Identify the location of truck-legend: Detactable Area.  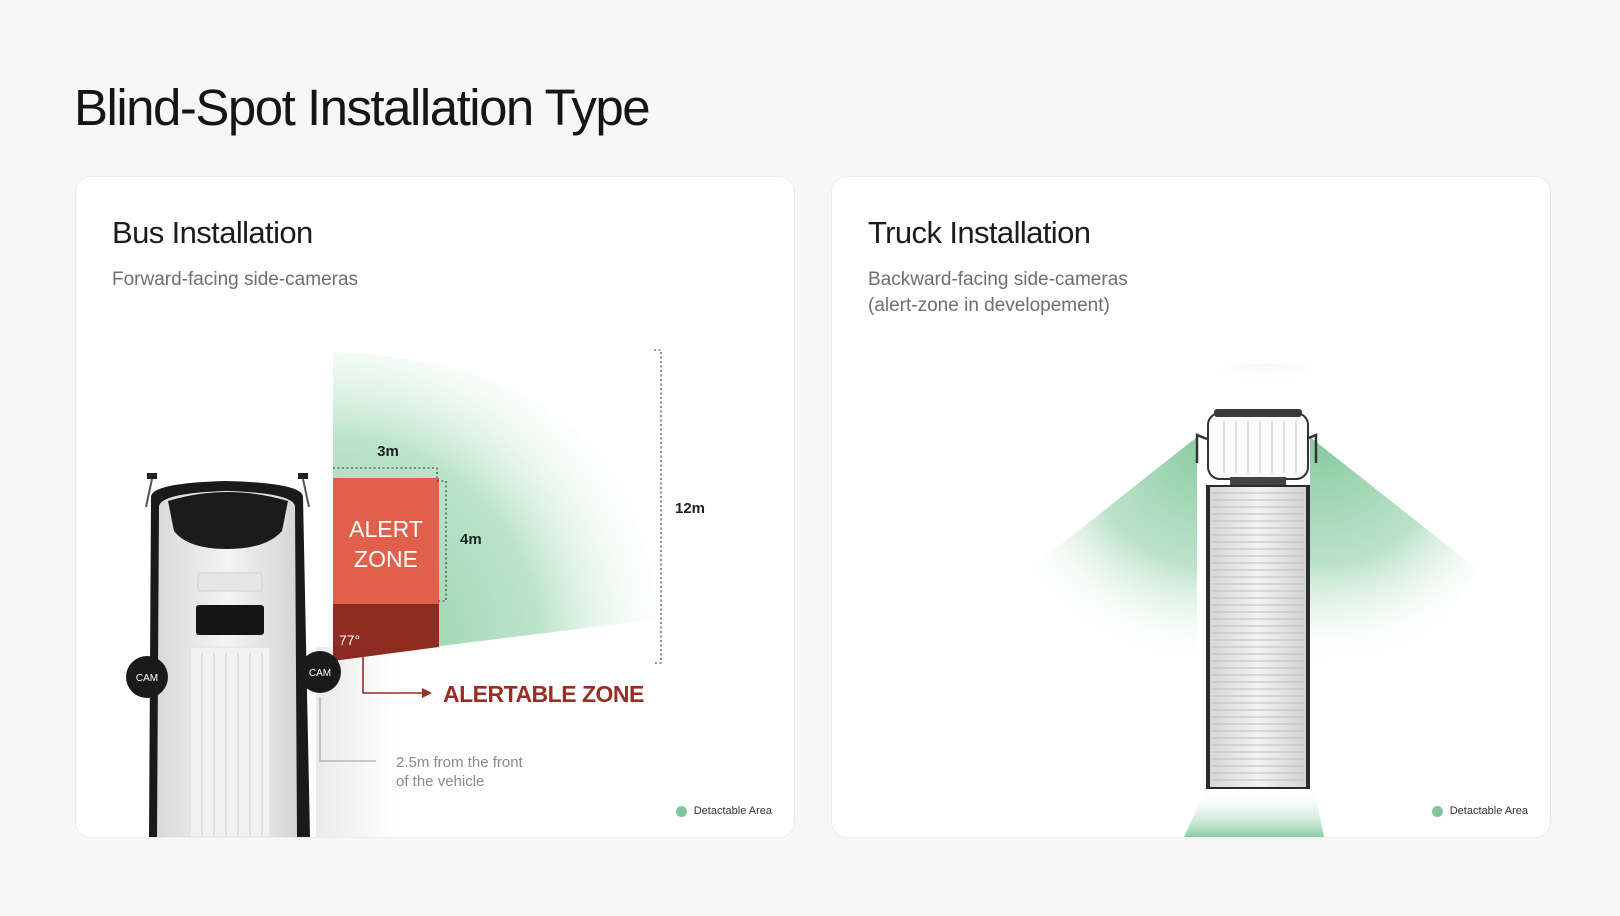
(1479, 811).